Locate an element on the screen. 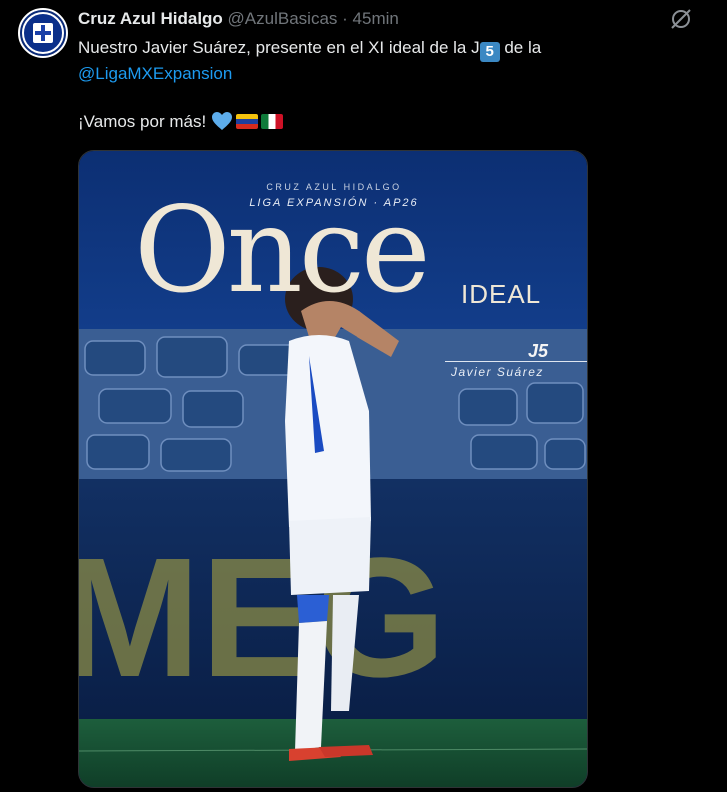 The image size is (727, 792). venezuela-flag-icon is located at coordinates (246, 121).